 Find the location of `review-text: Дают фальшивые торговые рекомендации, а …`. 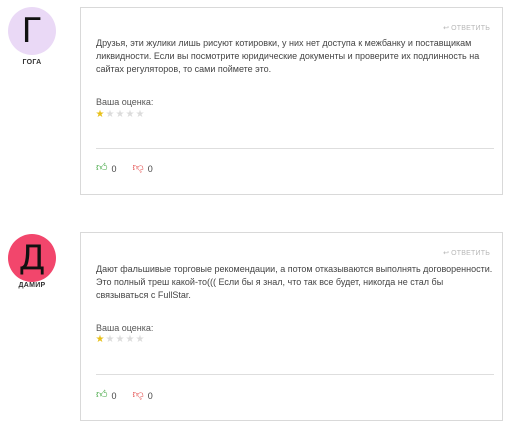

review-text: Дают фальшивые торговые рекомендации, а … is located at coordinates (294, 282).